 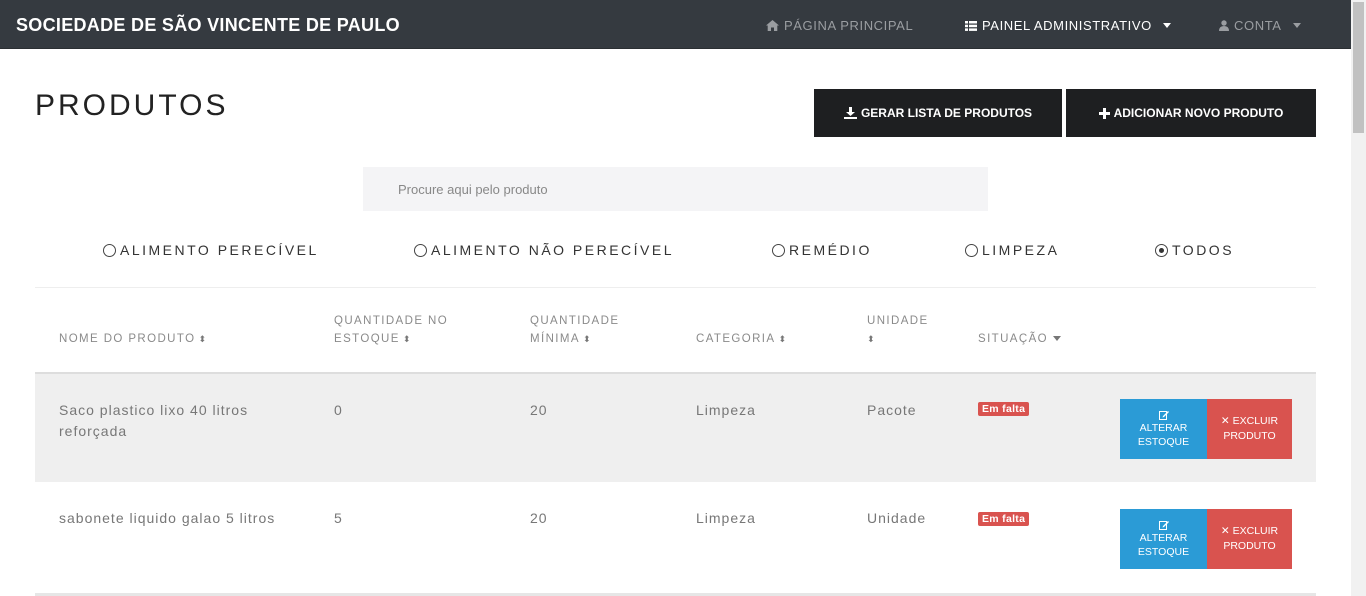 I want to click on header-label: ESTOQUE, so click(x=367, y=339).